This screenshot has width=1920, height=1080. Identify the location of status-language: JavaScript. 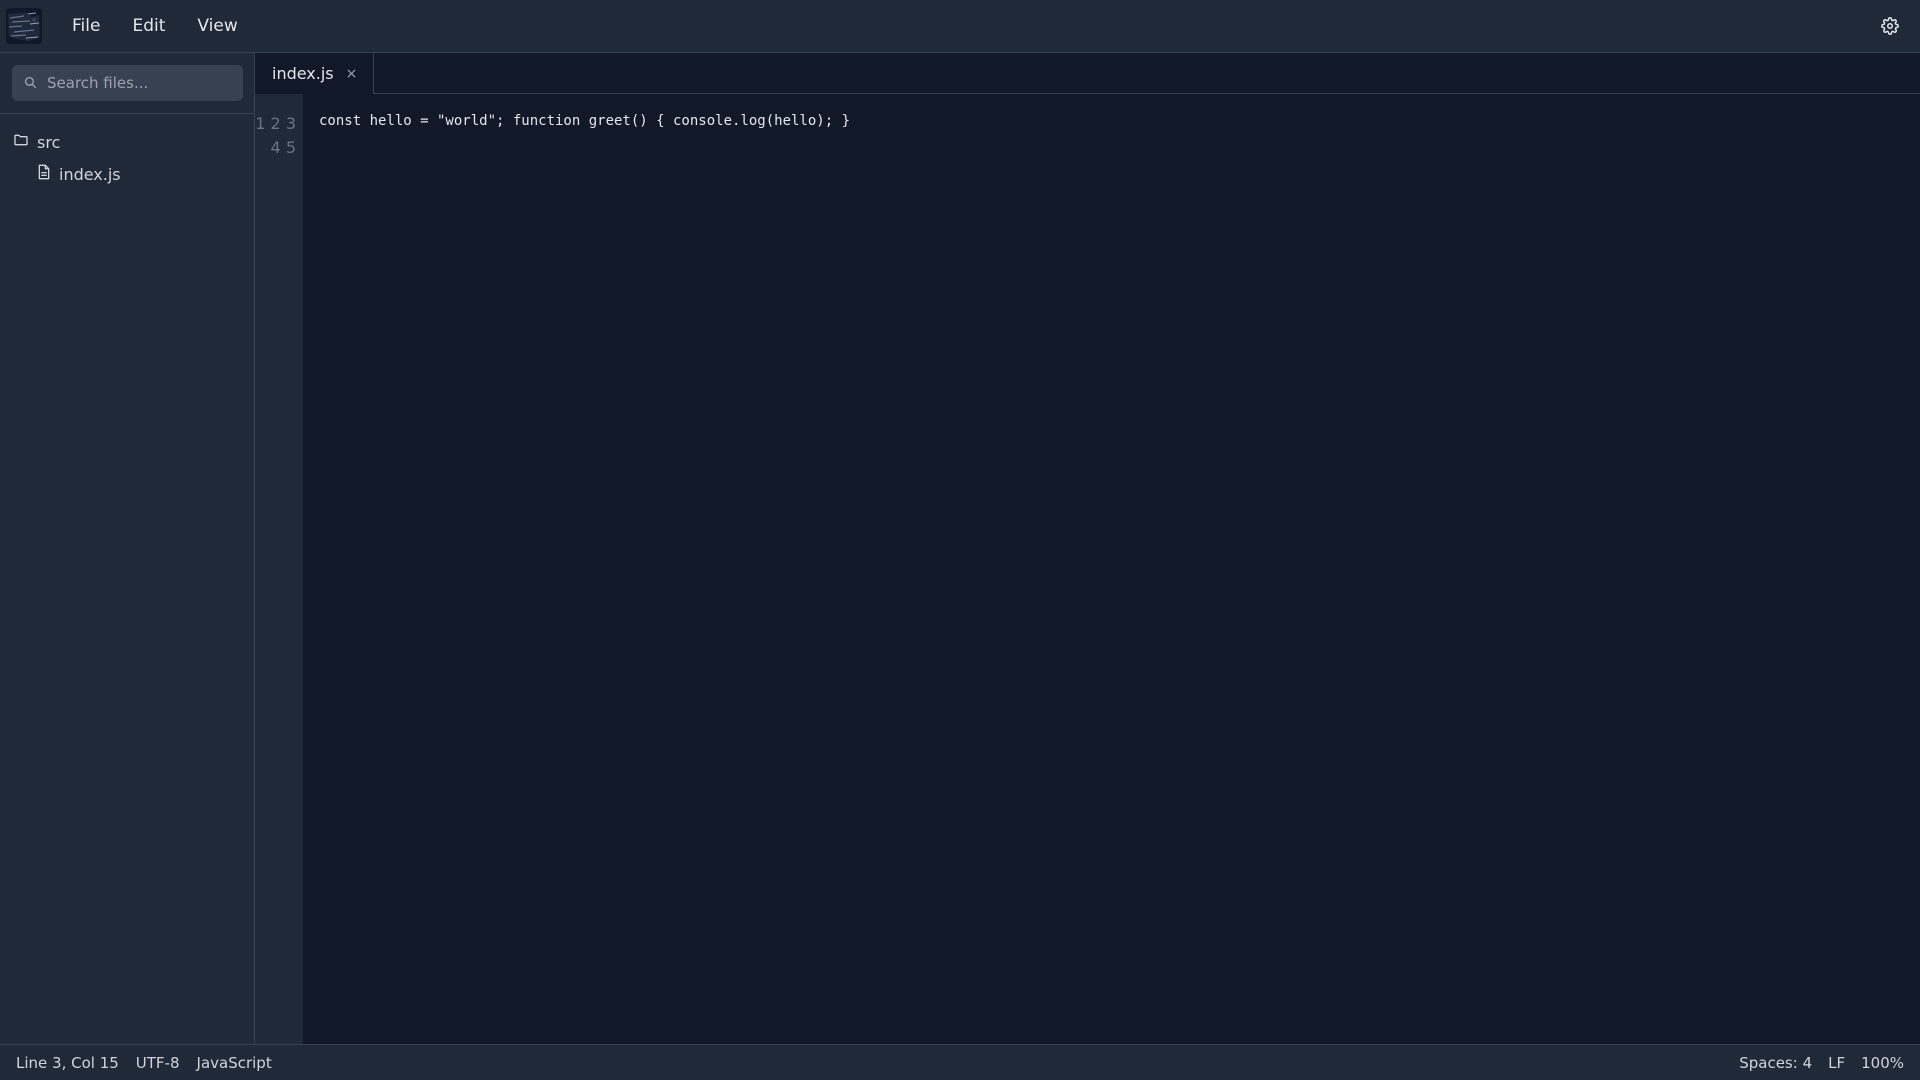
(234, 1063).